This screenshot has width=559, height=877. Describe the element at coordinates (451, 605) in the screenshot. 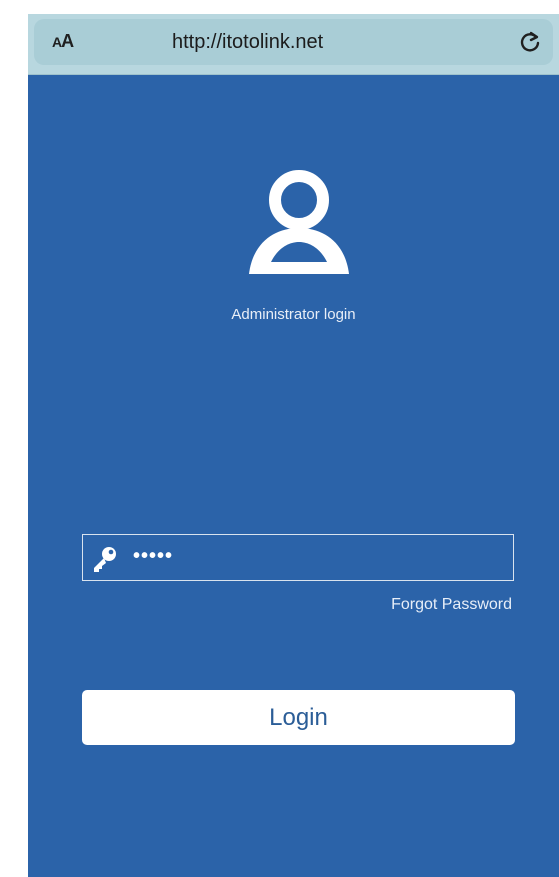

I see `forgot-password-link: Forgot Password` at that location.